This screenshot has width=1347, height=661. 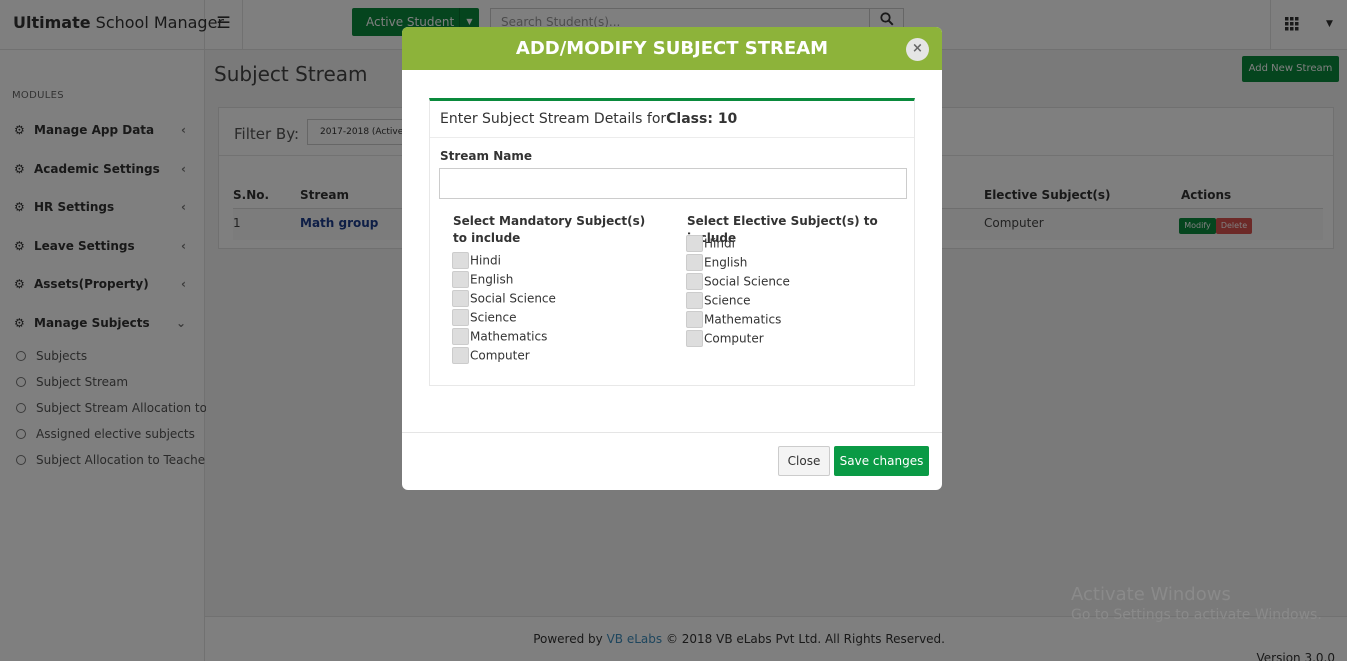 I want to click on modal-title: ADD/MODIFY SUBJECT STREAM, so click(x=672, y=48).